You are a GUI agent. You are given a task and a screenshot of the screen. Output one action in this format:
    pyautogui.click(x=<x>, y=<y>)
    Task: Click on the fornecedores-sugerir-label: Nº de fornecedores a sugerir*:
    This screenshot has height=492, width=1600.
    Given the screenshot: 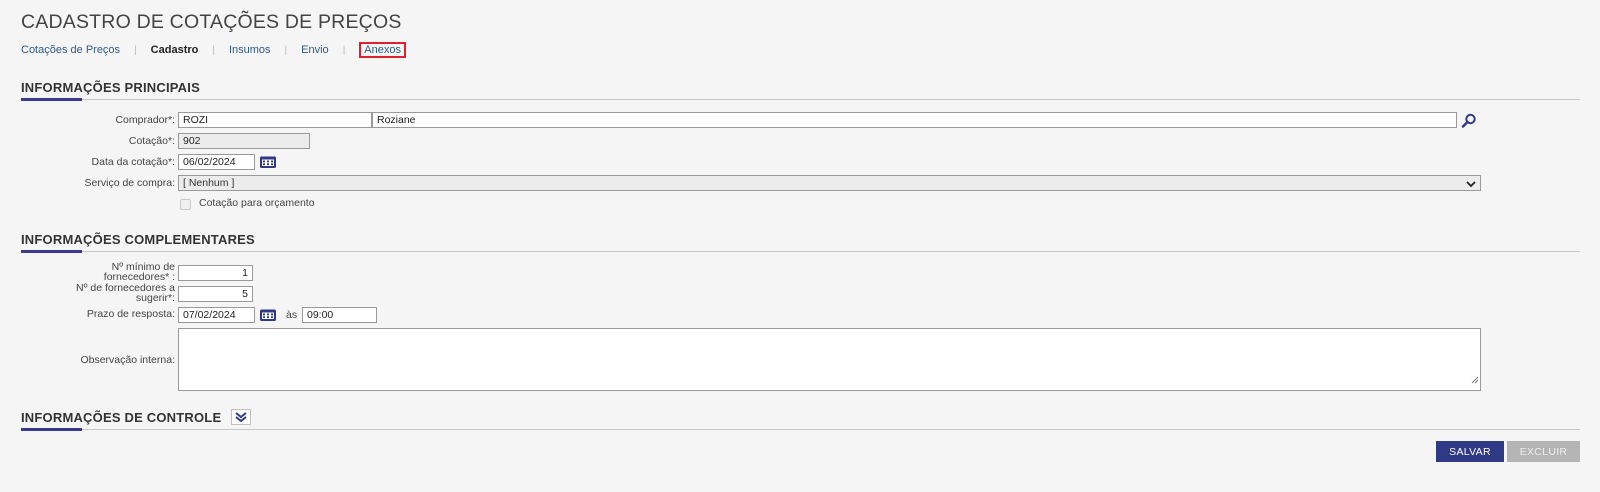 What is the action you would take?
    pyautogui.click(x=125, y=293)
    